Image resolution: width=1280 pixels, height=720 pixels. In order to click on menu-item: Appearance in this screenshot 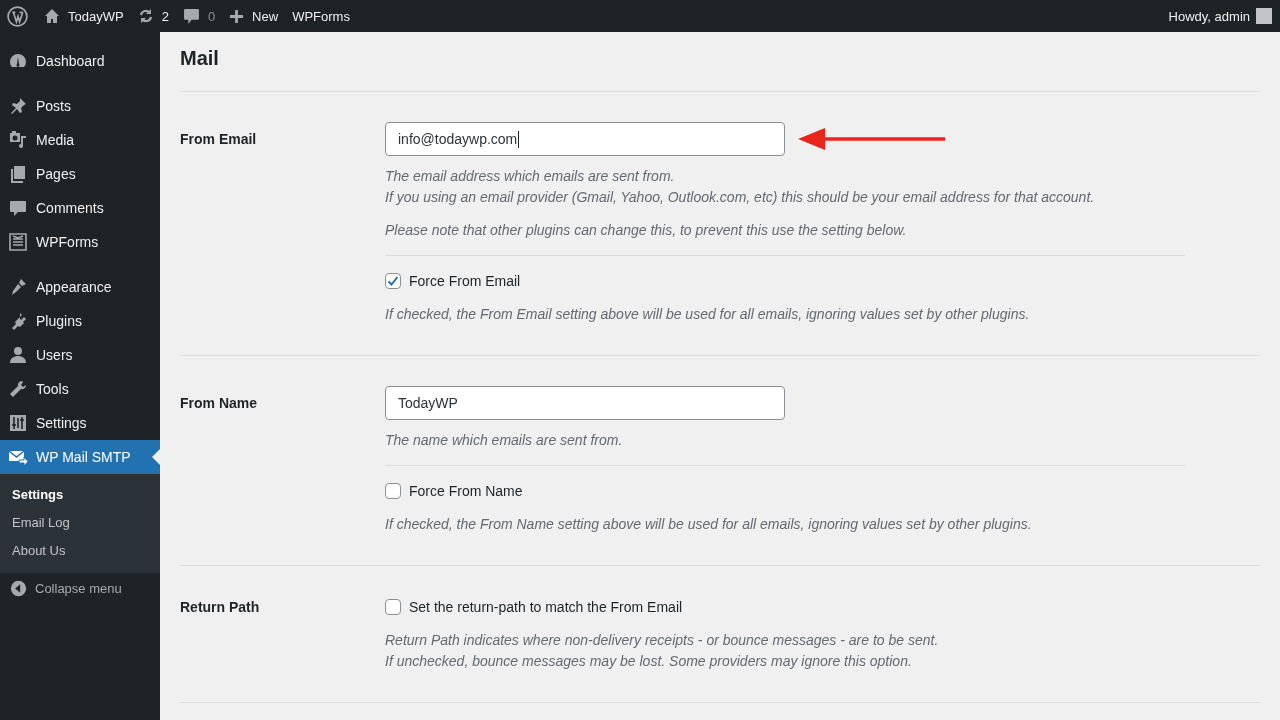, I will do `click(80, 287)`.